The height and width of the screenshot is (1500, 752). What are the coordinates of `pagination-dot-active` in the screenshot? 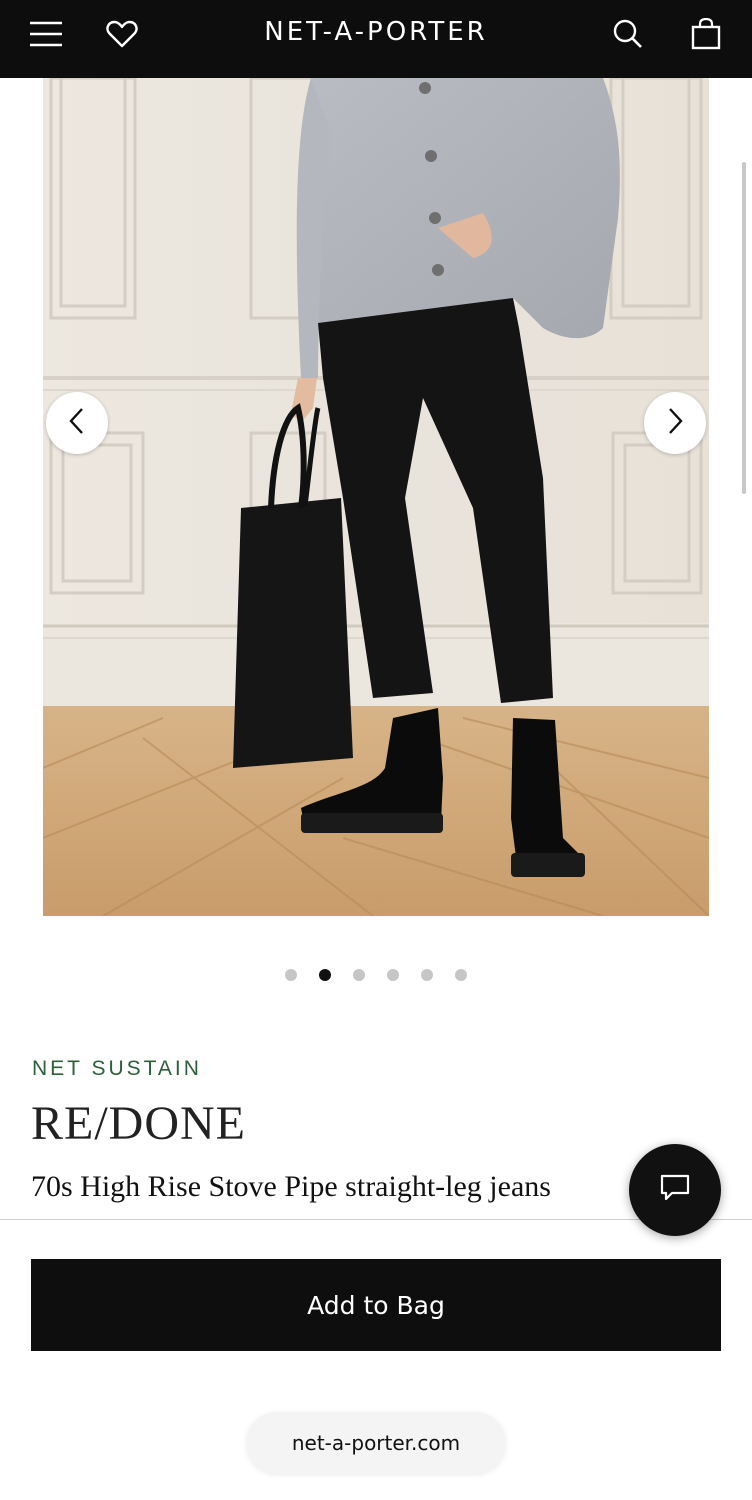 It's located at (325, 975).